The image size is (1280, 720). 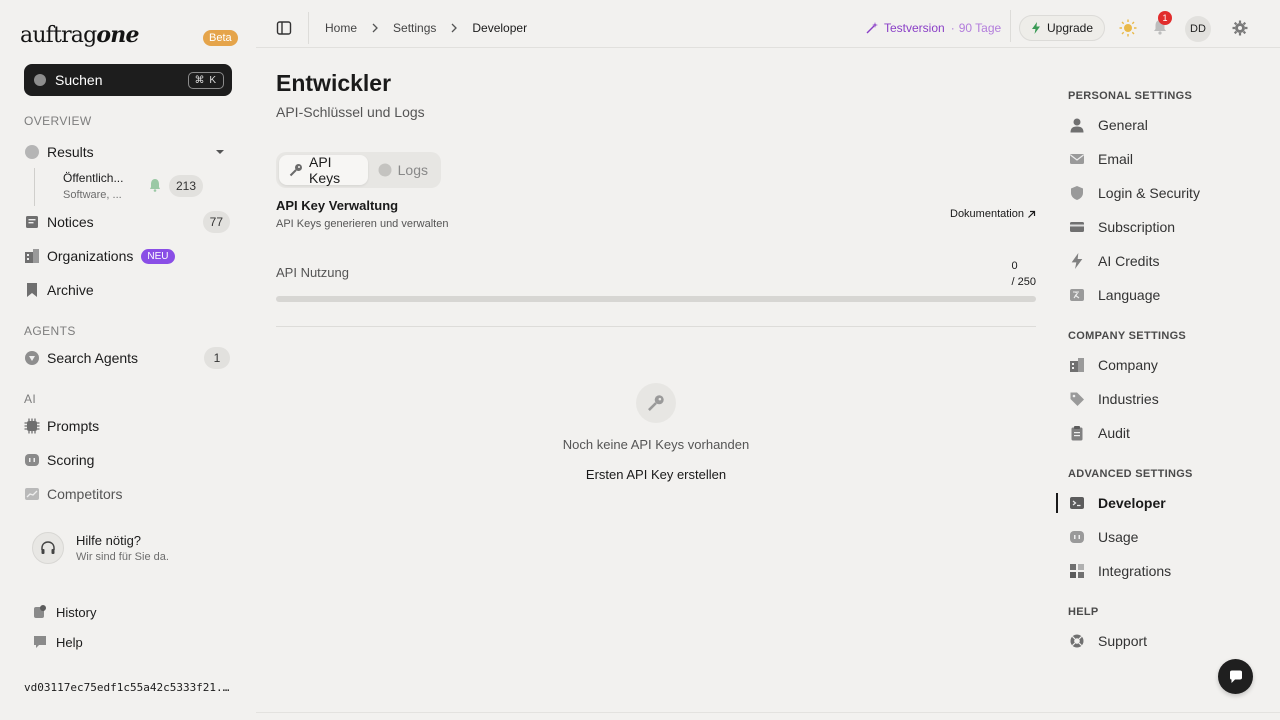 I want to click on logs-icon, so click(x=385, y=170).